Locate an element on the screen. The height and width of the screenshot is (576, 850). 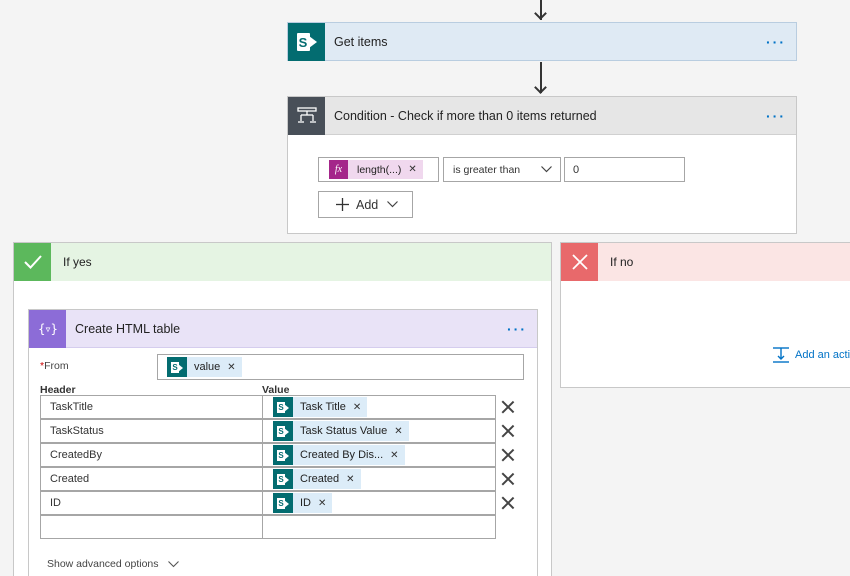
from-input: S value ✕ is located at coordinates (340, 367).